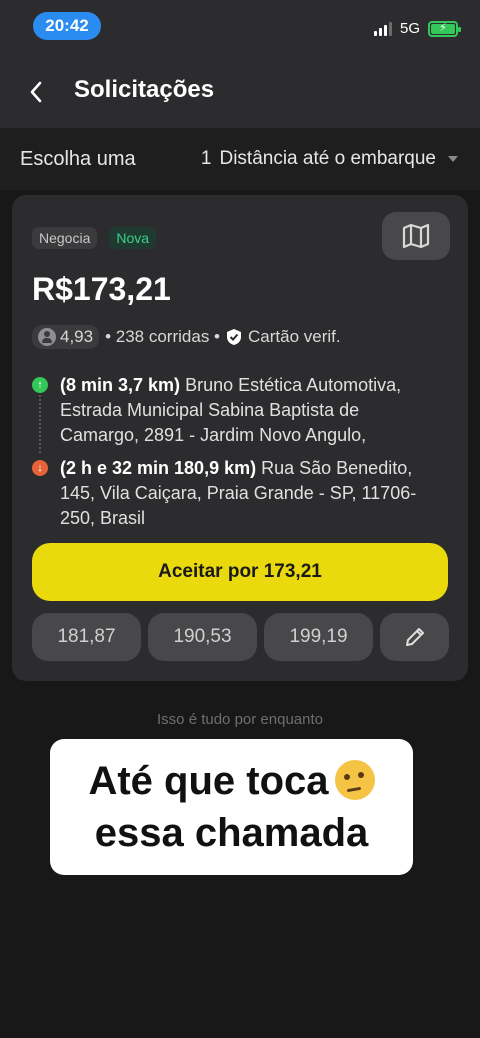 The width and height of the screenshot is (480, 1038). Describe the element at coordinates (144, 89) in the screenshot. I see `page-title: Solicitações` at that location.